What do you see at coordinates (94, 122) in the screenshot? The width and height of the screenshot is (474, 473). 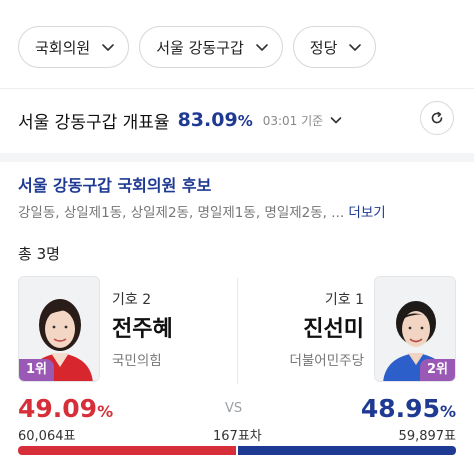 I see `turnout-label: 서울 강동구갑 개표율` at bounding box center [94, 122].